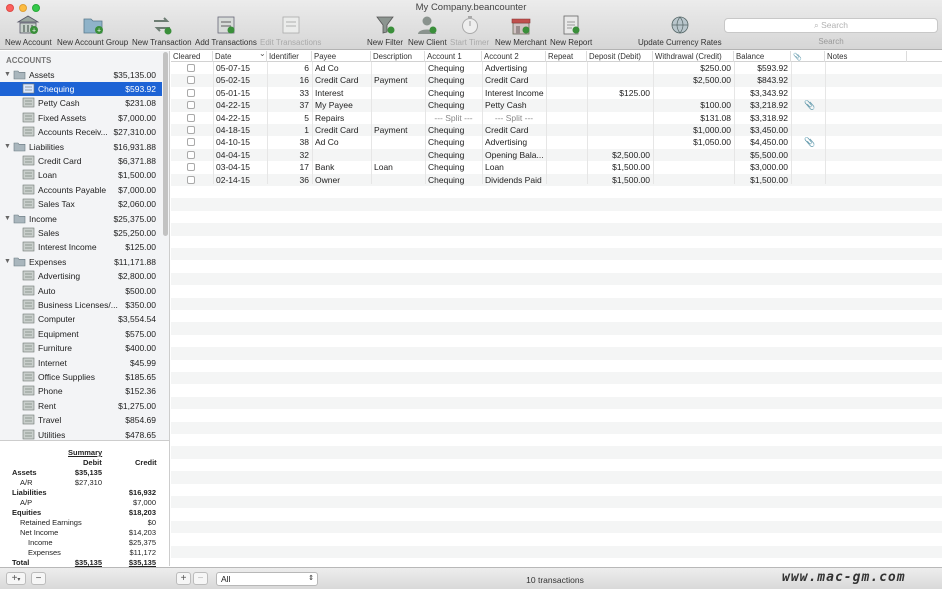 The width and height of the screenshot is (942, 589). Describe the element at coordinates (81, 262) in the screenshot. I see `sidebar-group-3: ▼ Expenses $11,171.88` at that location.